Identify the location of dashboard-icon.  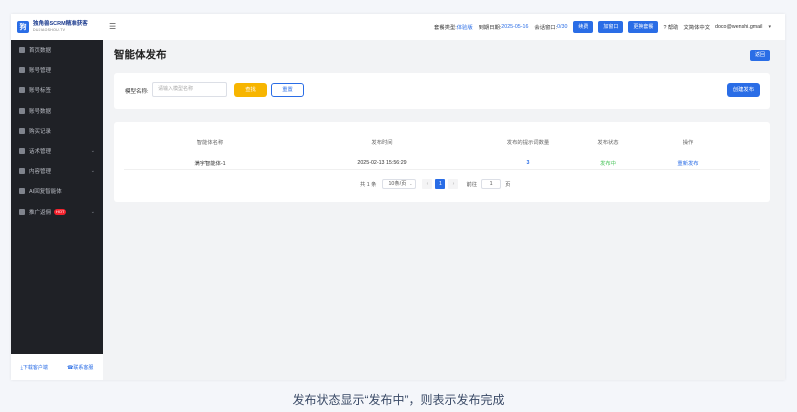
(22, 50).